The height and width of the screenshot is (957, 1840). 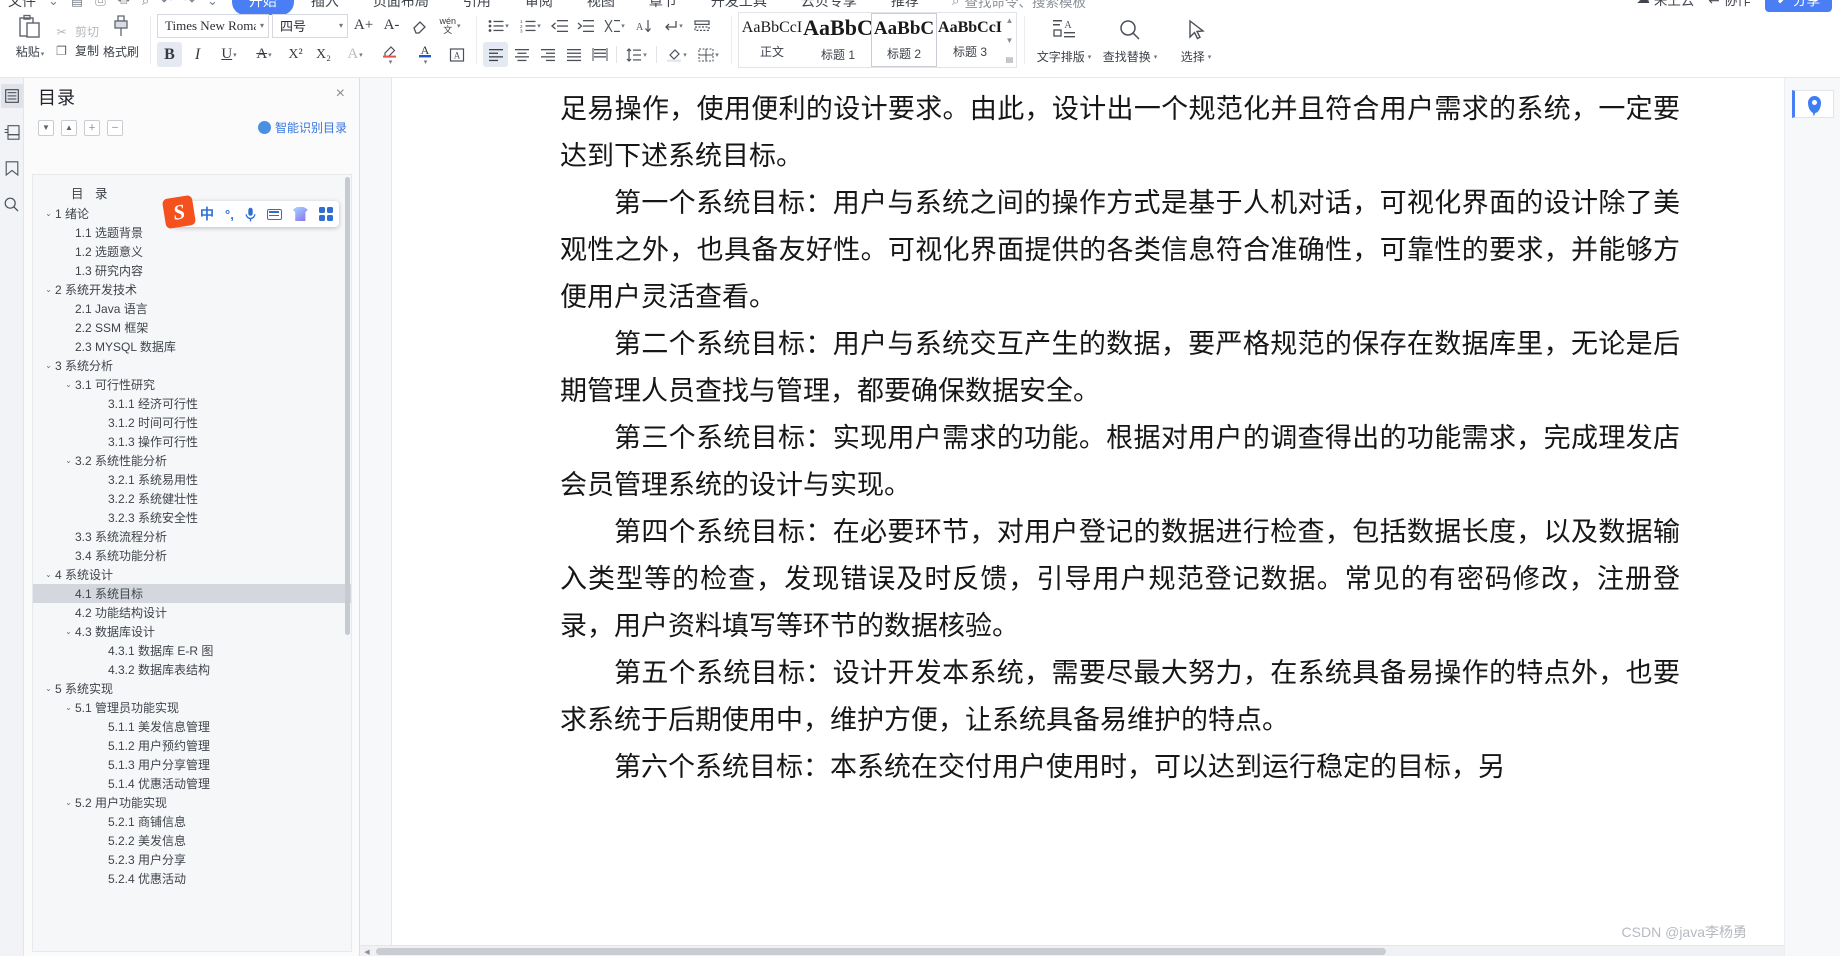 What do you see at coordinates (1130, 41) in the screenshot?
I see `find-replace-button: 查找替换 ▾` at bounding box center [1130, 41].